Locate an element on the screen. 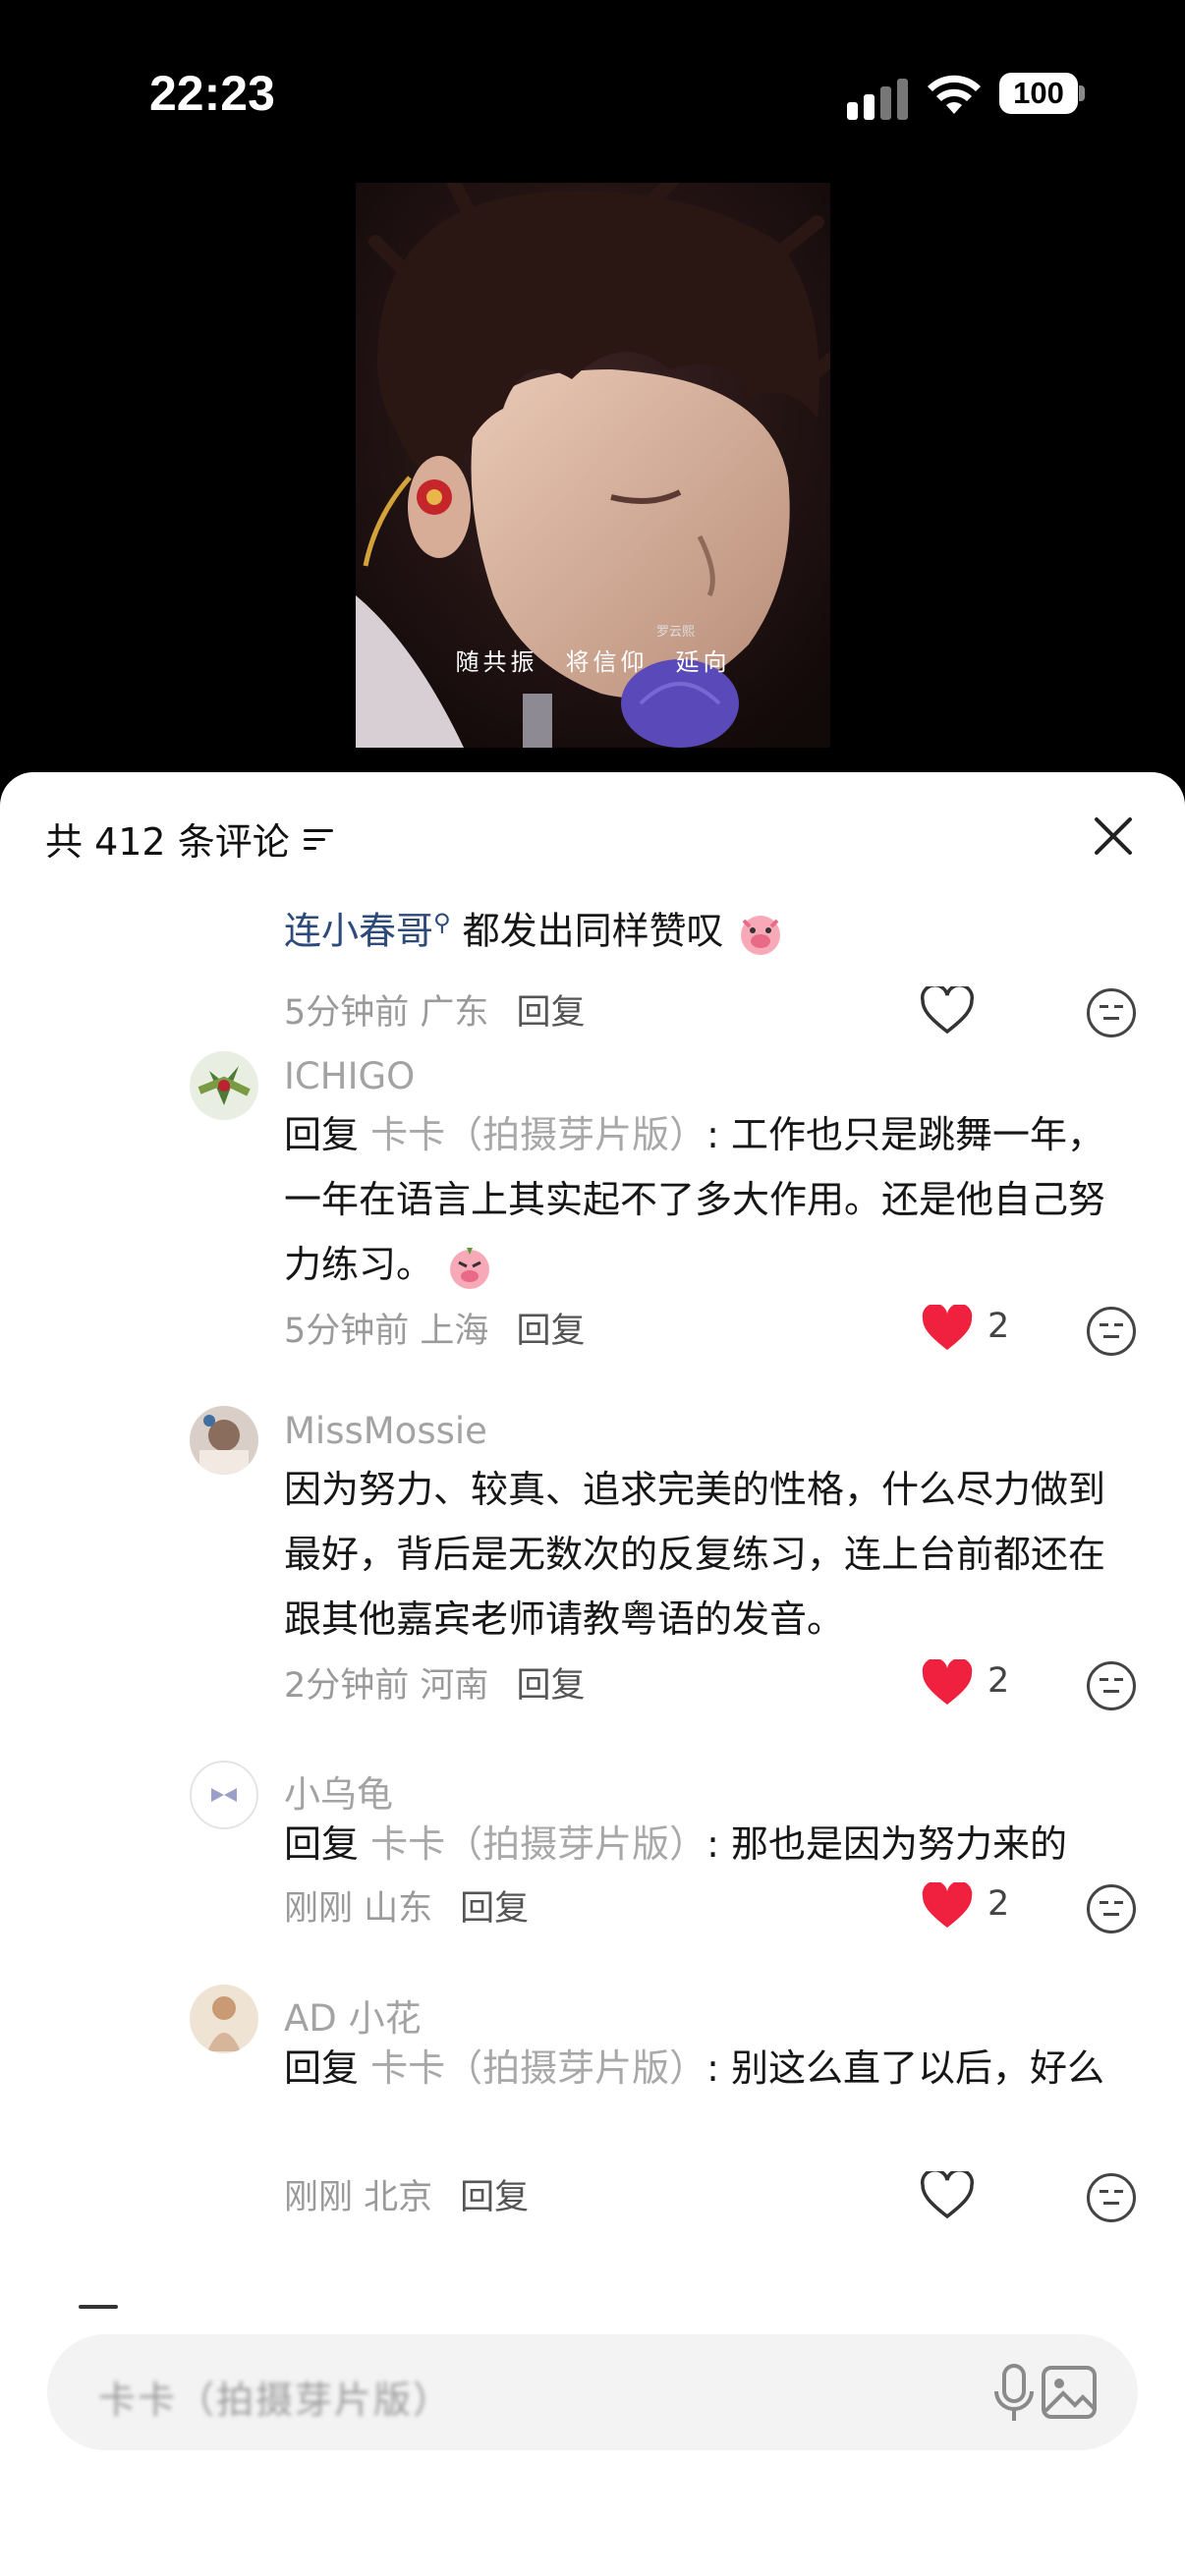 The width and height of the screenshot is (1185, 2576). search-icon: ⚲ is located at coordinates (442, 922).